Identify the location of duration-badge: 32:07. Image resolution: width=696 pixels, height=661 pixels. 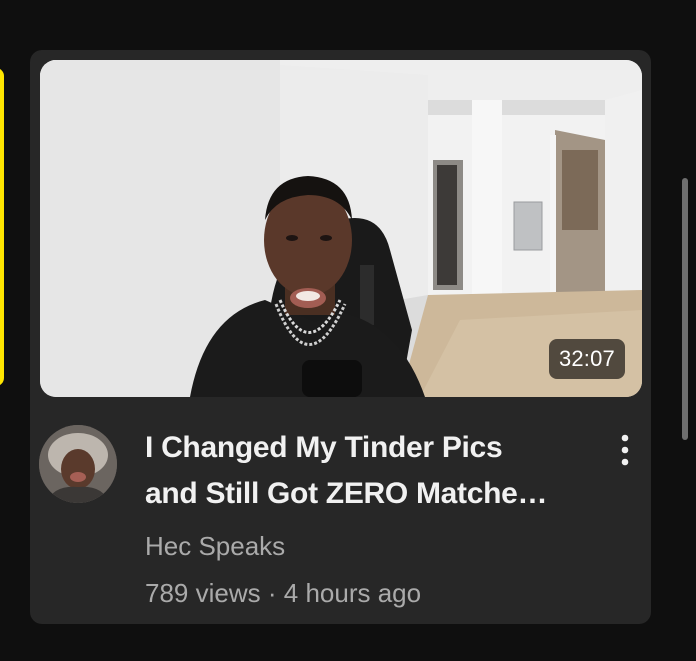
(586, 359).